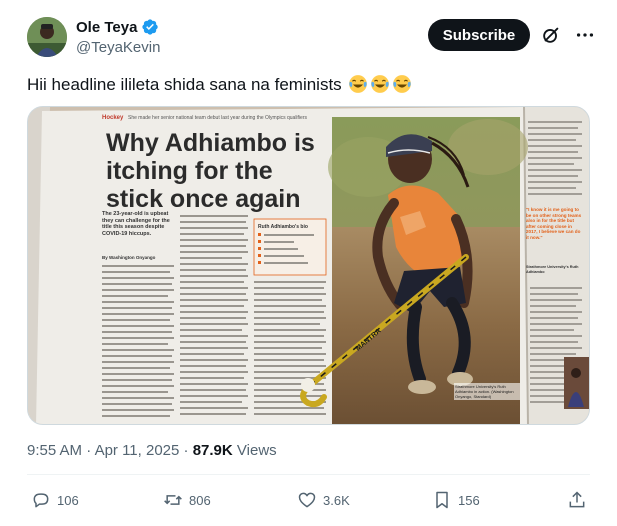  I want to click on reply-count: 106, so click(68, 500).